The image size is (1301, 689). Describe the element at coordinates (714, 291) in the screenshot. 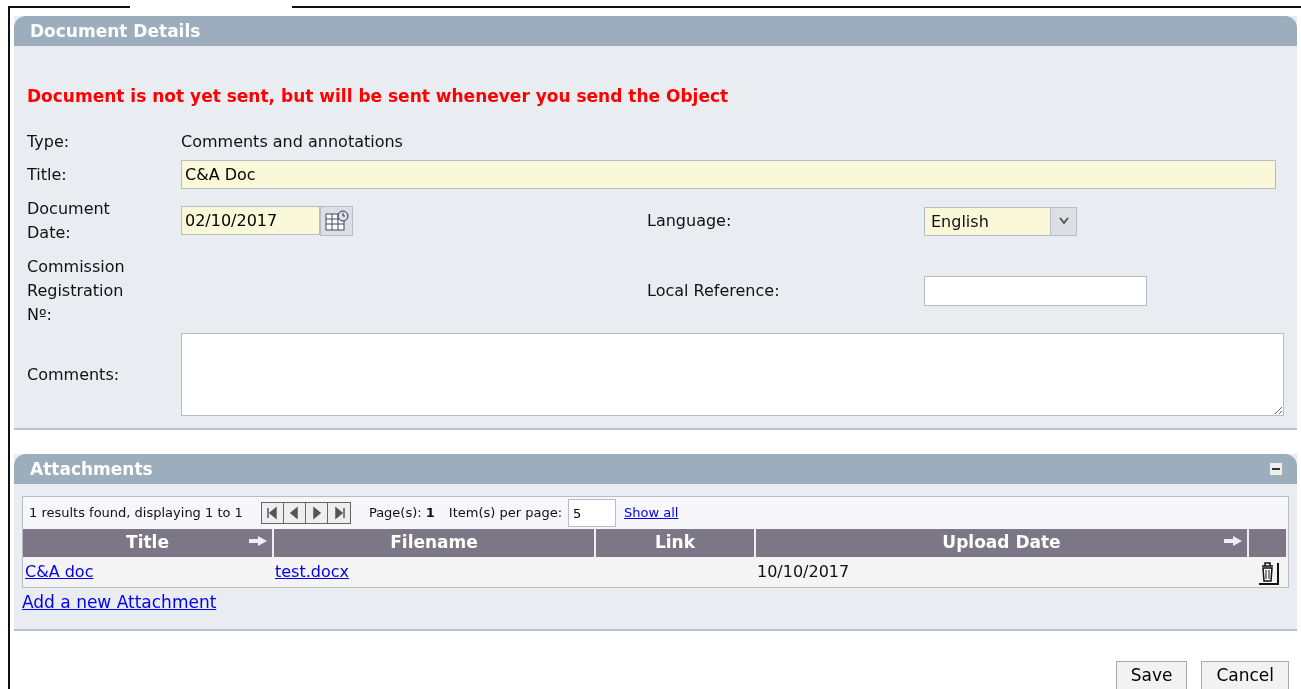

I see `field-label: Local Reference:` at that location.